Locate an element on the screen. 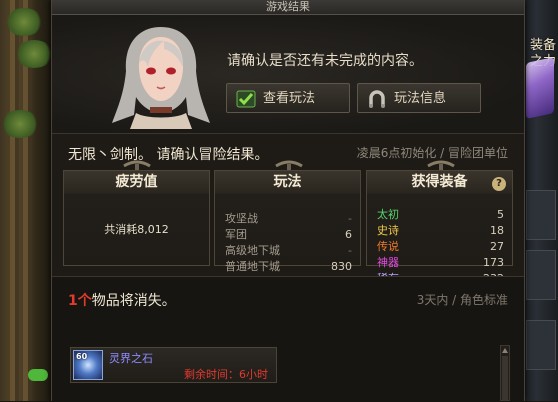 The height and width of the screenshot is (402, 558). equipment-row: 史诗 18 is located at coordinates (440, 231).